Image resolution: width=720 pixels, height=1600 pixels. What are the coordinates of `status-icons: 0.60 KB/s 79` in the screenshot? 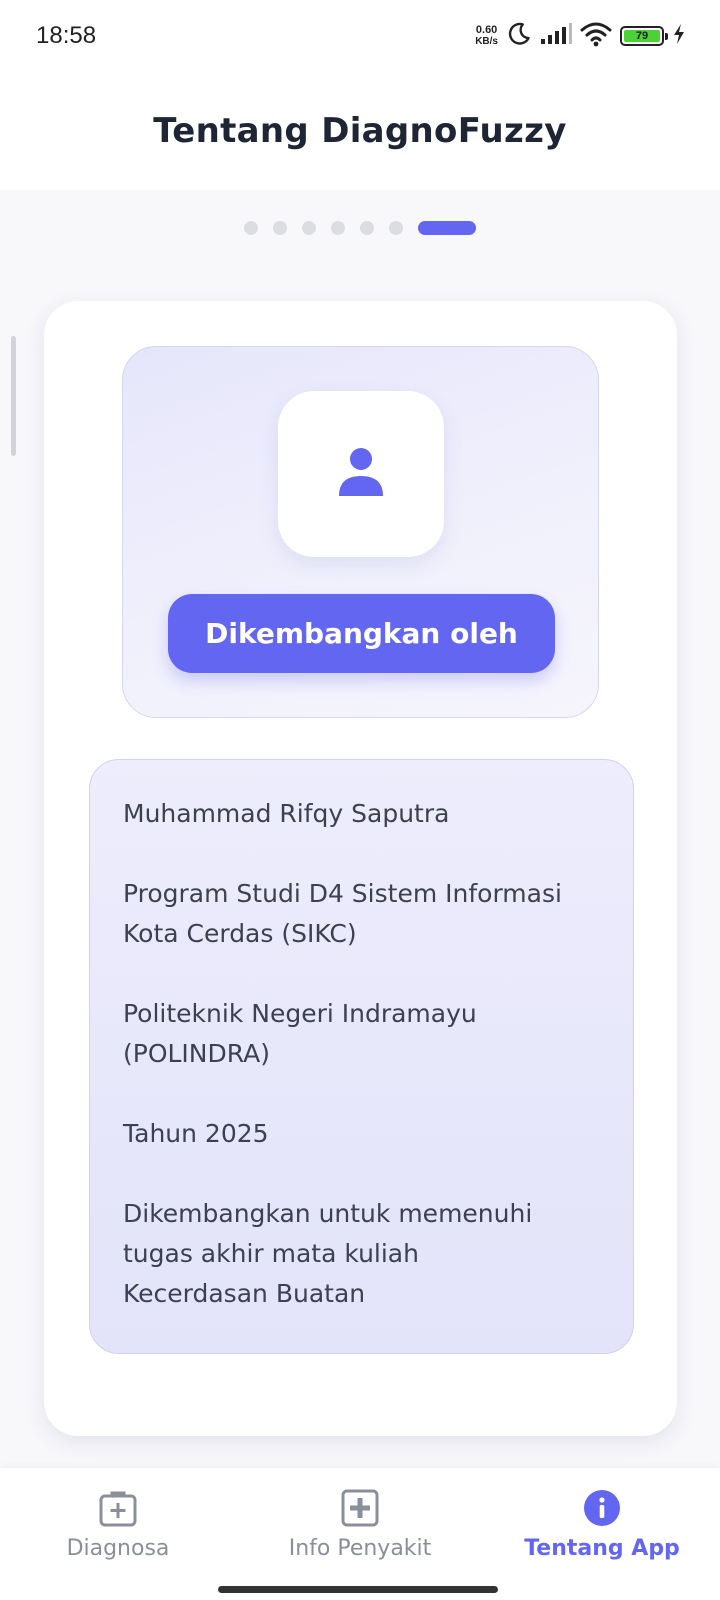 It's located at (580, 36).